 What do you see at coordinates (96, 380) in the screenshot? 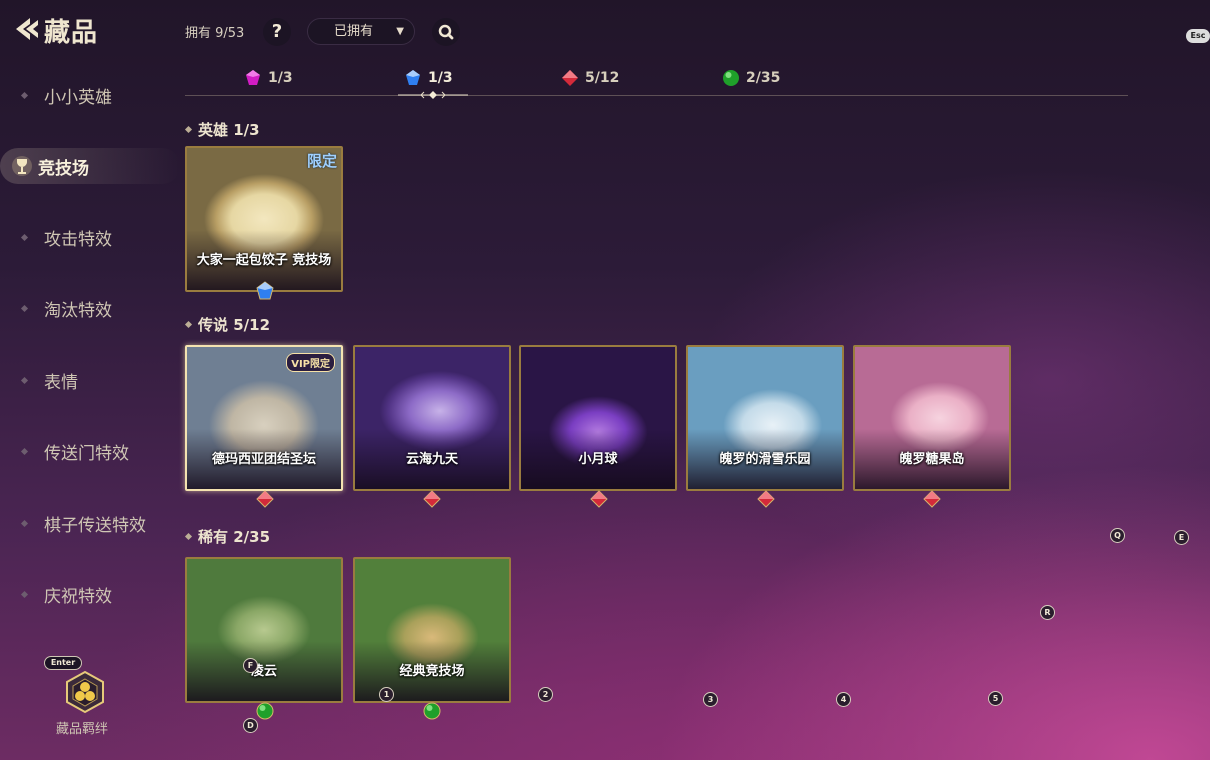
I see `sidebar-item-emotes: 表情` at bounding box center [96, 380].